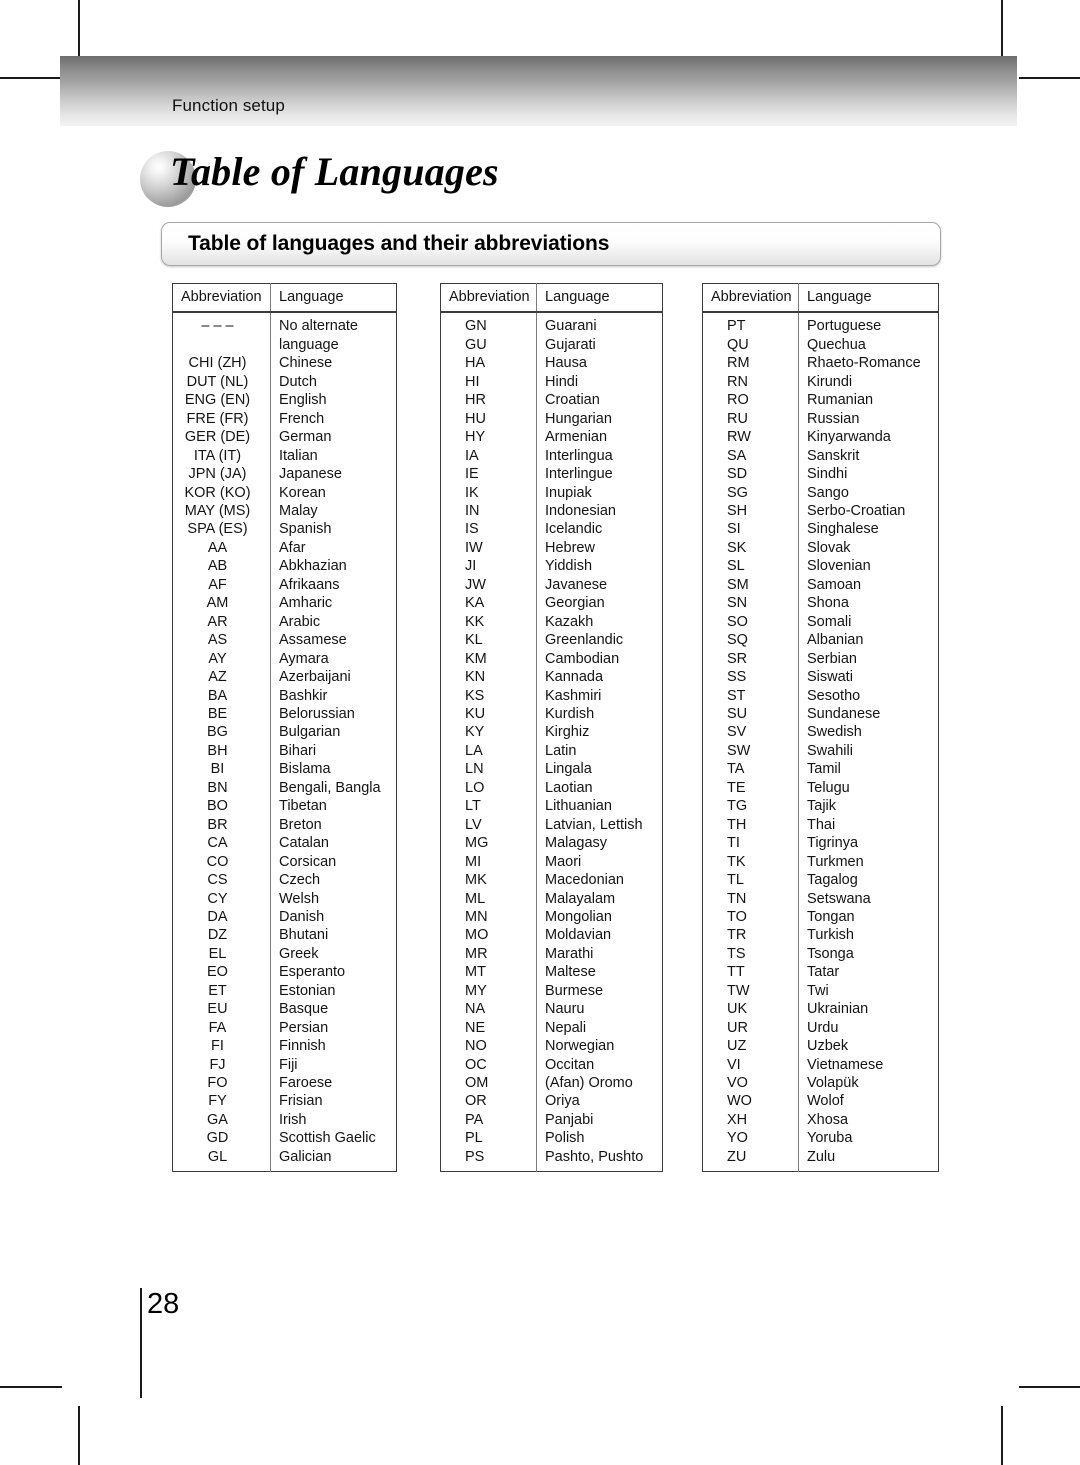 The width and height of the screenshot is (1080, 1465). What do you see at coordinates (551, 1065) in the screenshot?
I see `table-row: OC Occitan` at bounding box center [551, 1065].